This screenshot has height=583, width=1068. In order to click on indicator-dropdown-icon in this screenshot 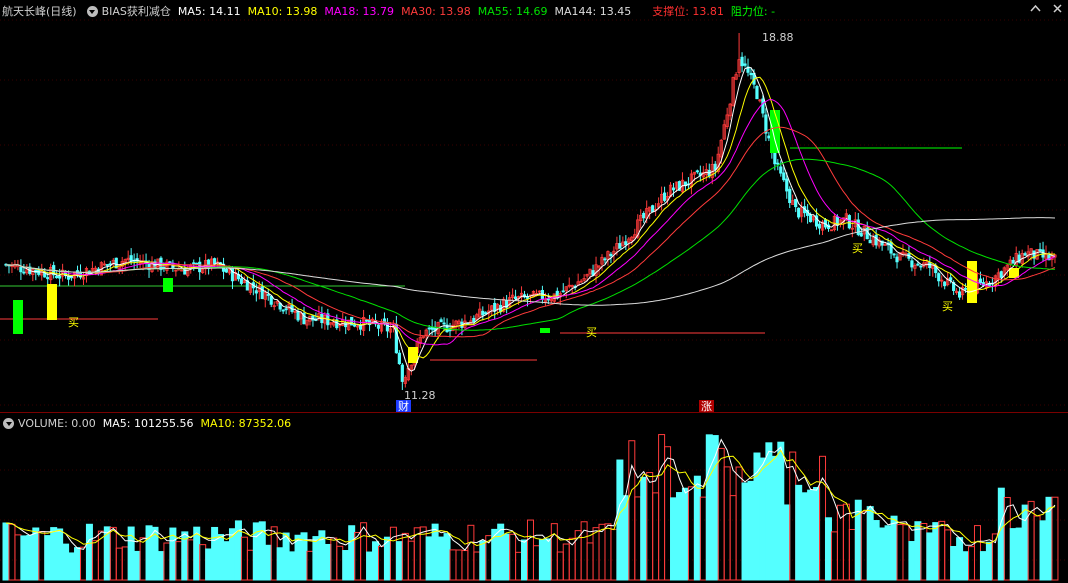, I will do `click(92, 11)`.